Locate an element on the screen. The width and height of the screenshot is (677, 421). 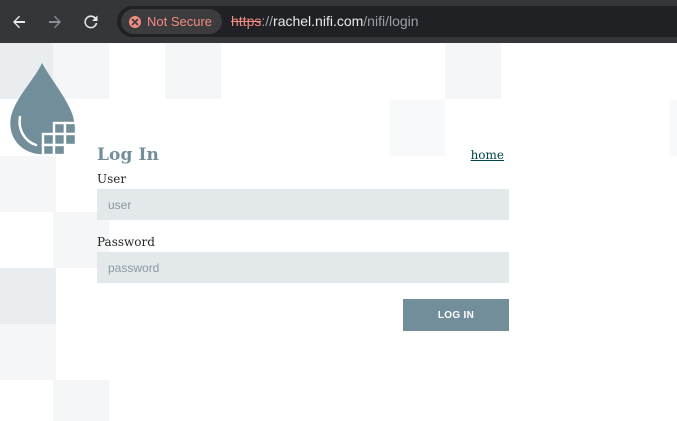
forward-arrow-icon is located at coordinates (55, 22).